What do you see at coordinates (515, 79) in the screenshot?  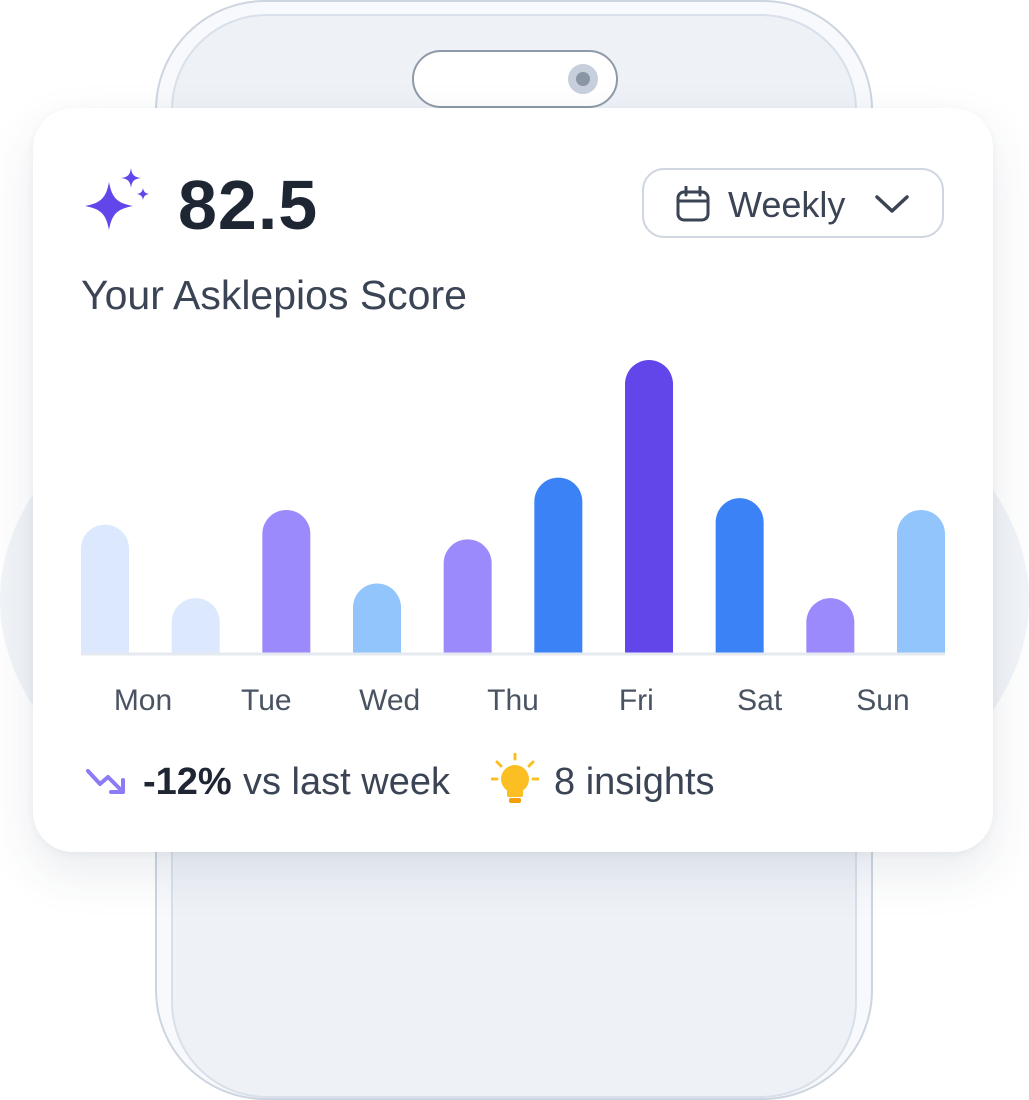 I see `phone-notch` at bounding box center [515, 79].